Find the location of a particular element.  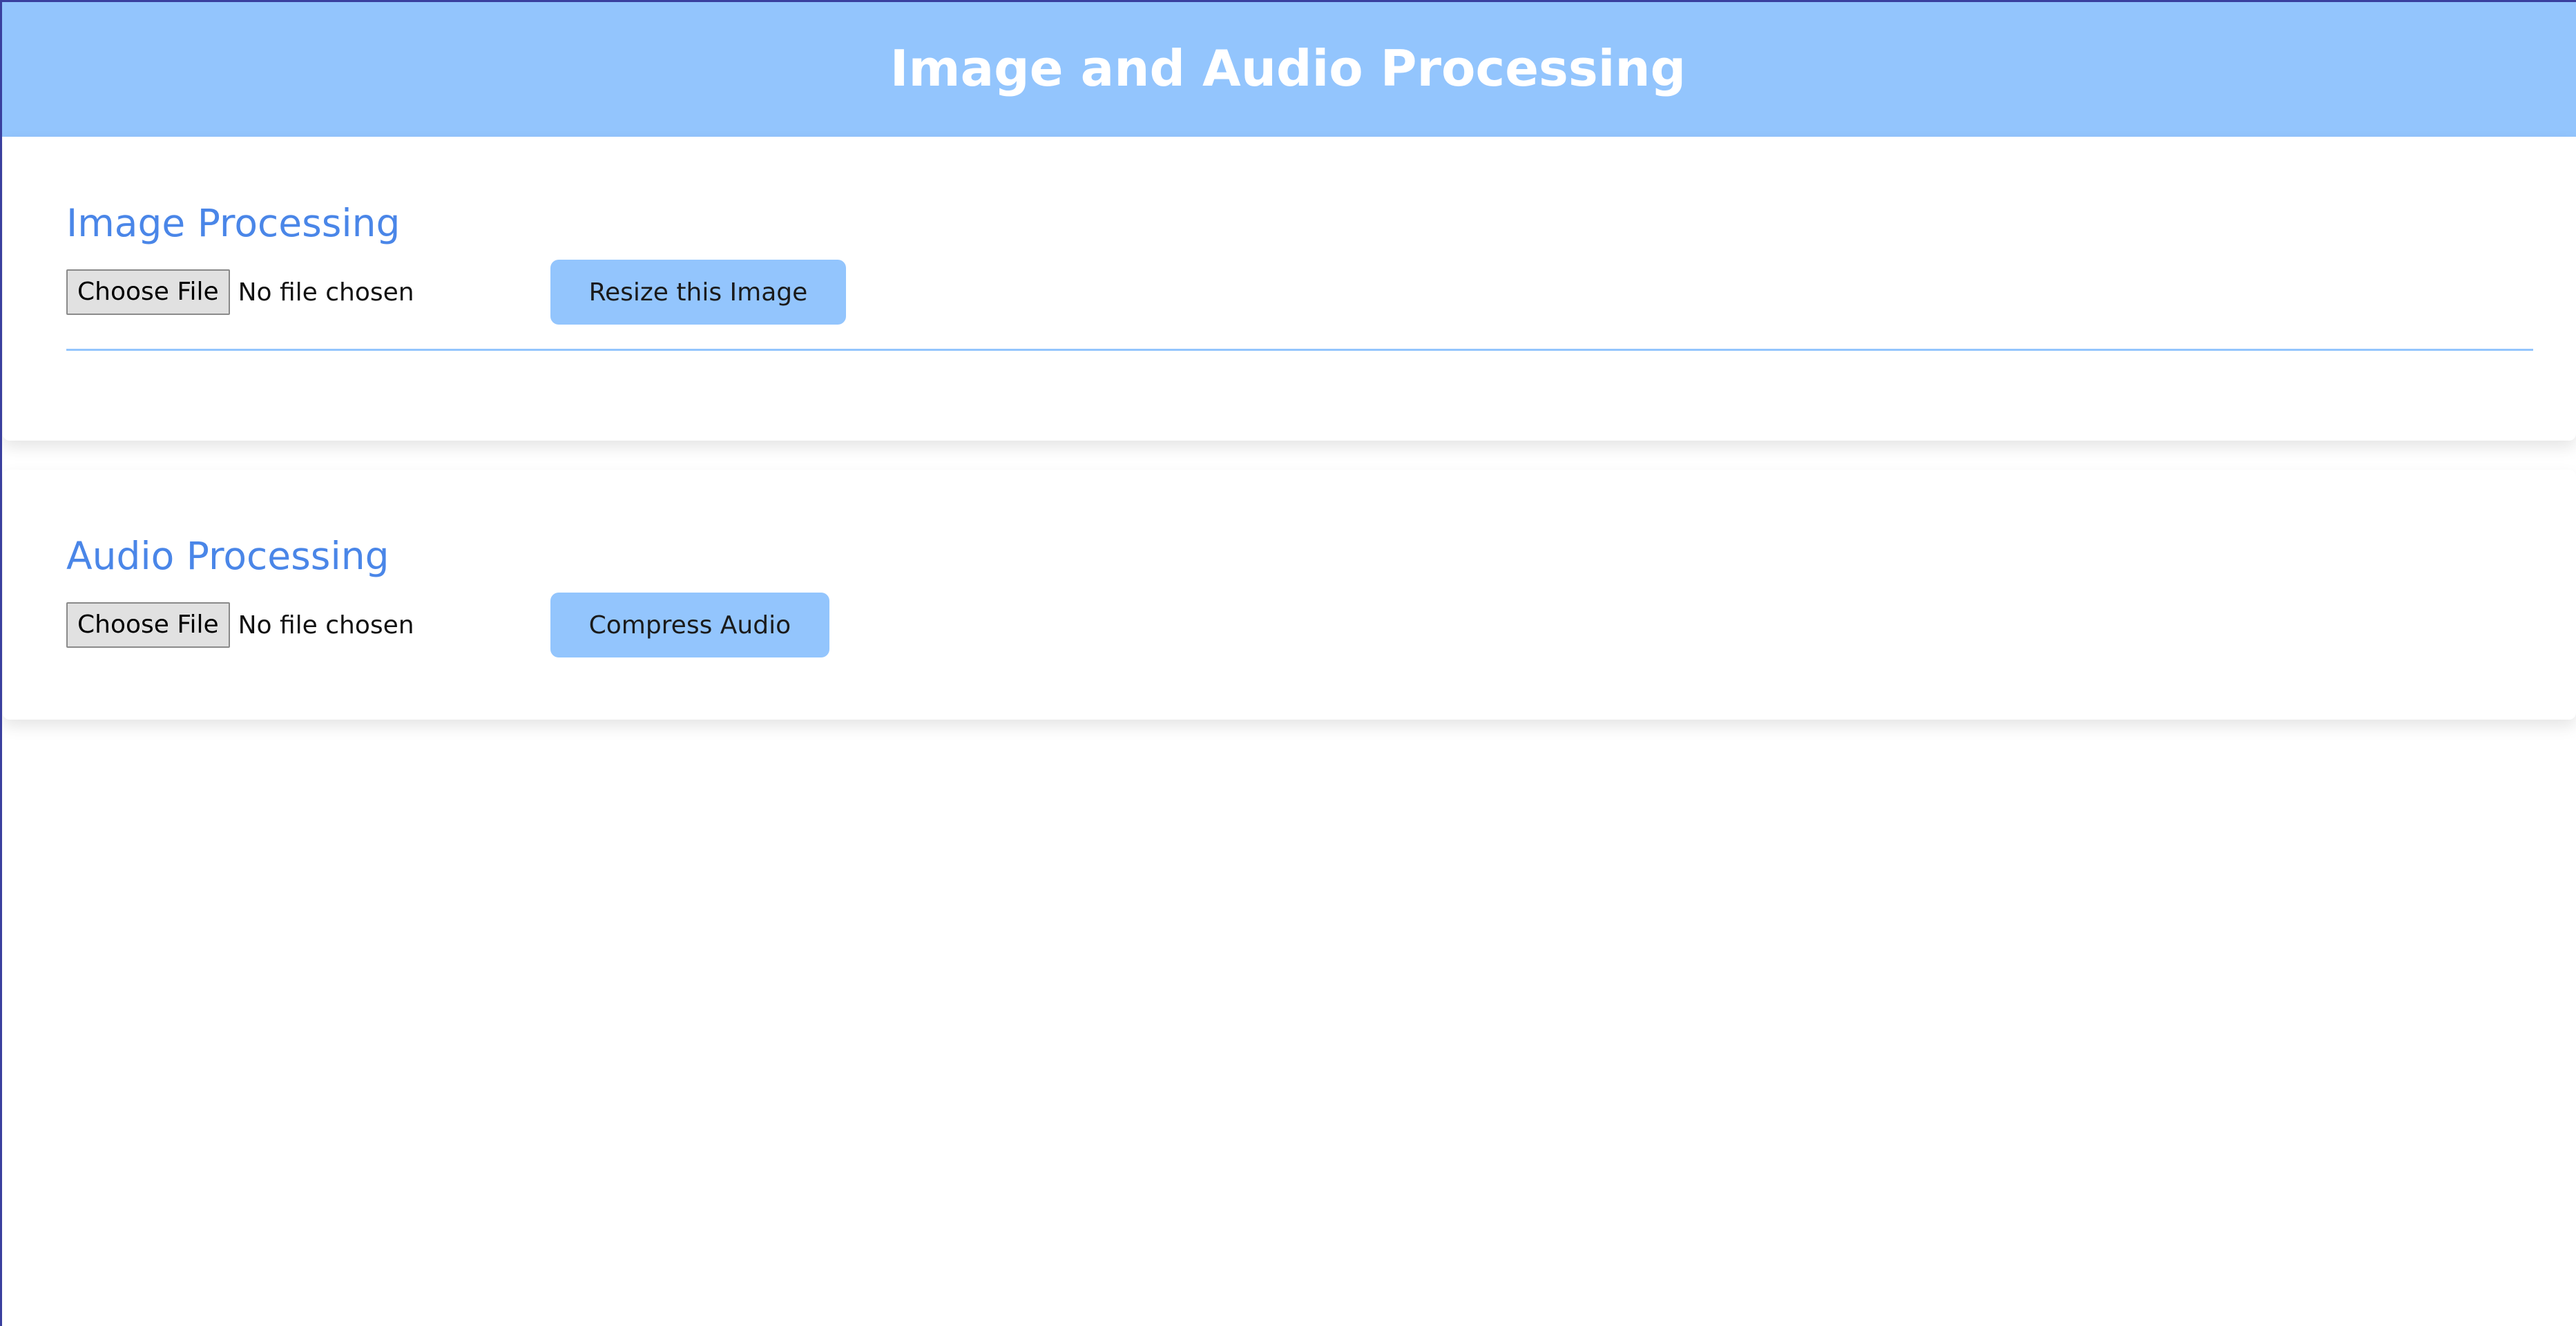

page-header: Image and Audio Processing is located at coordinates (1288, 68).